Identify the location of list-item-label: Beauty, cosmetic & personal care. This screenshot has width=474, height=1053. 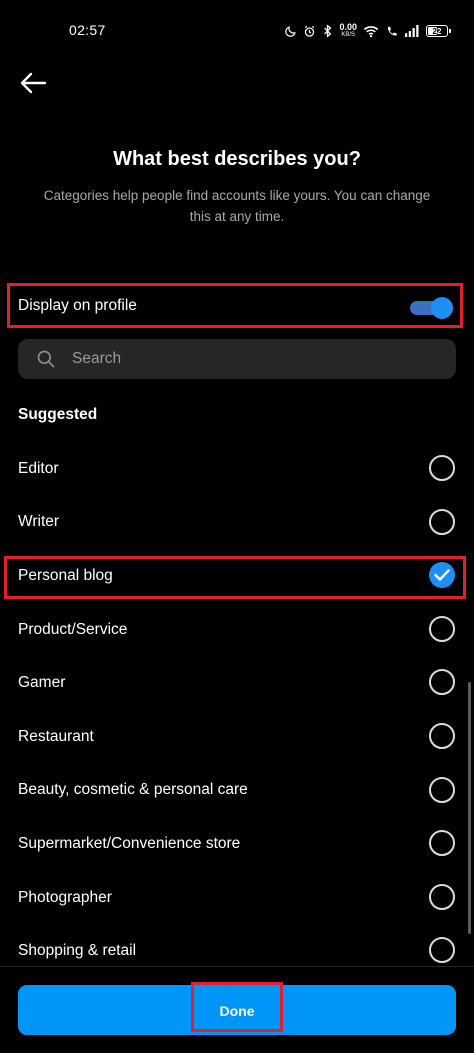
(133, 790).